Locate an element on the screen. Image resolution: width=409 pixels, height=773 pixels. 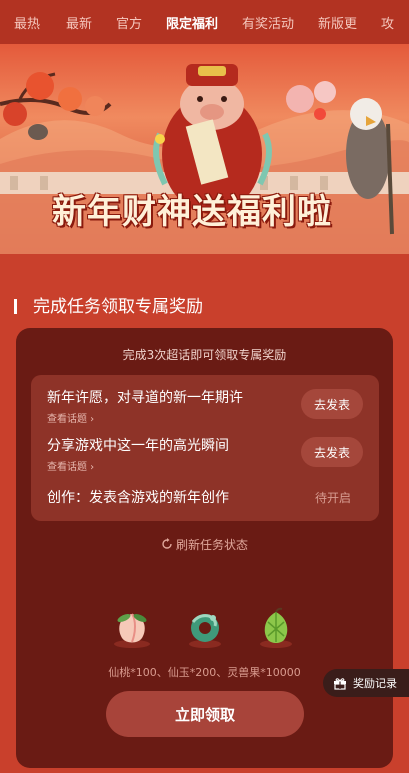
refresh-label: 刷新任务状态 is located at coordinates (211, 545).